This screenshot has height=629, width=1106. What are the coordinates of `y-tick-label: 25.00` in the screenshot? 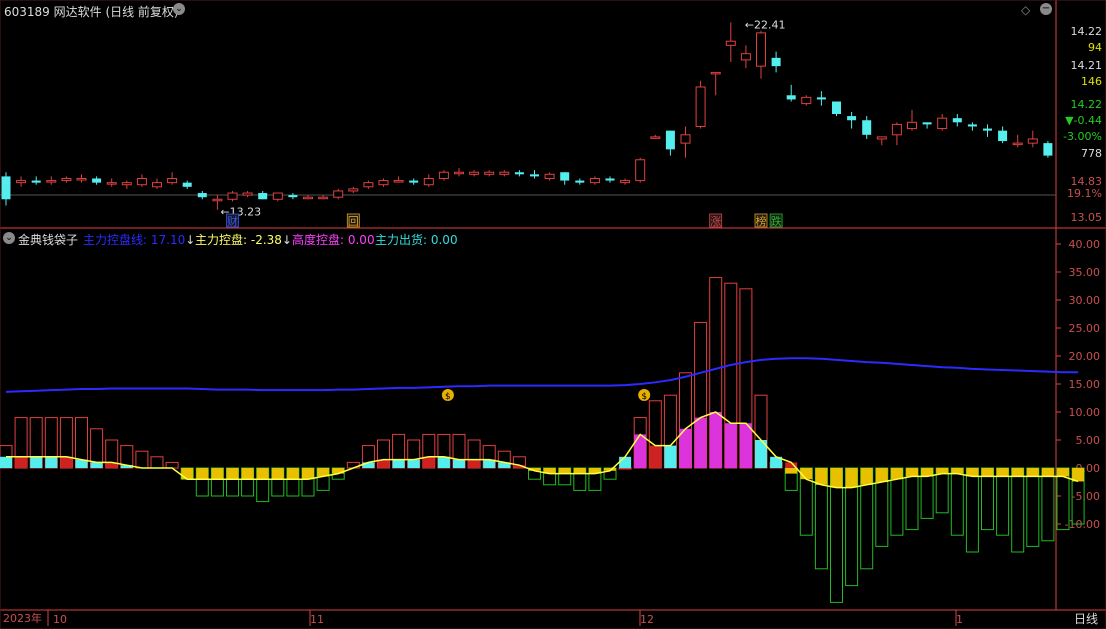 It's located at (1085, 328).